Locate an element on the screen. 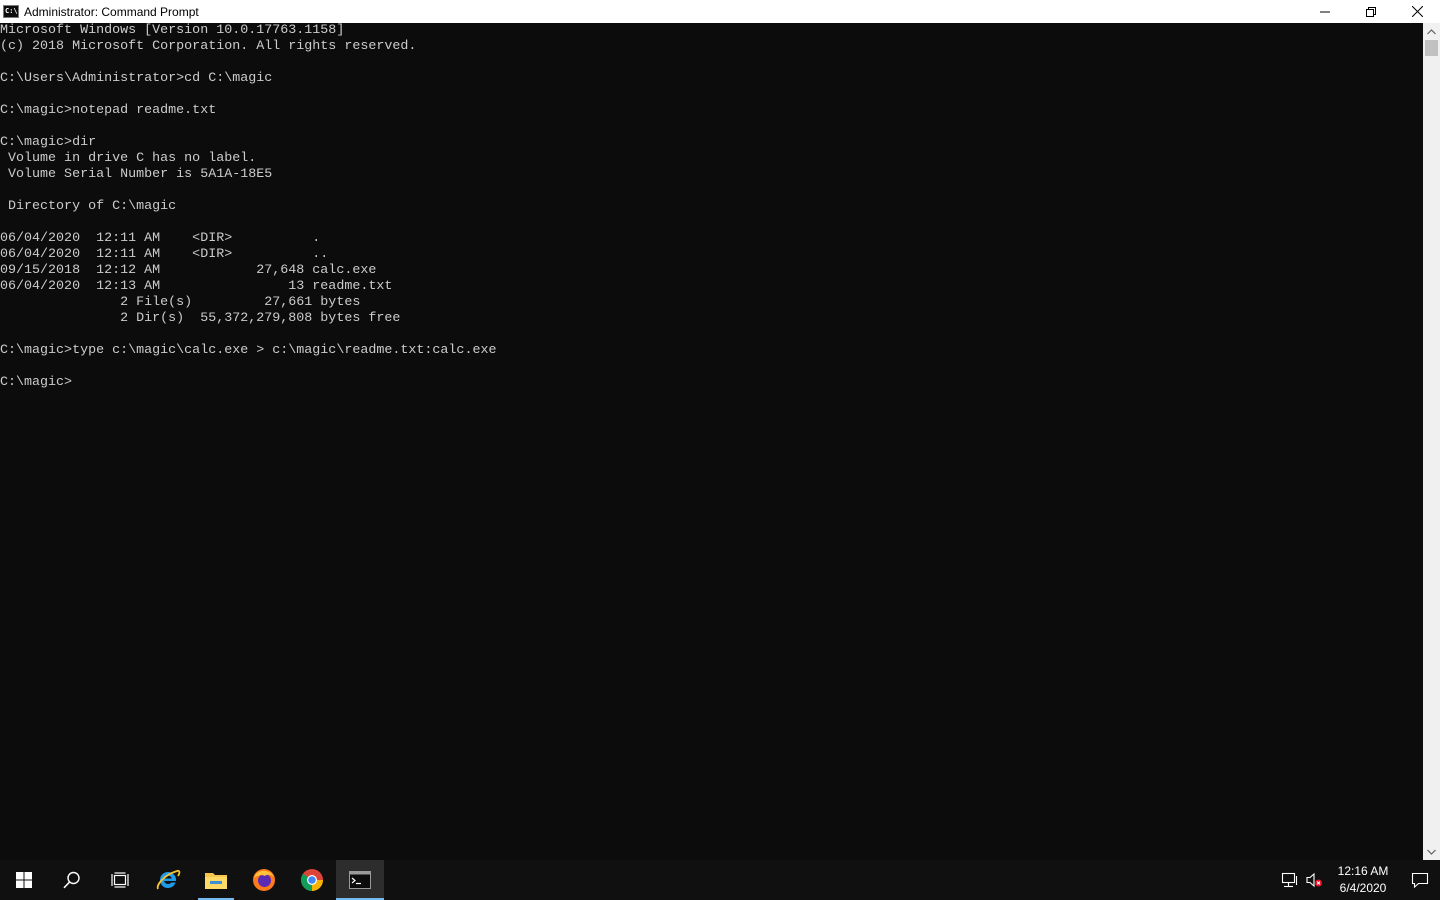  task-view-button is located at coordinates (120, 880).